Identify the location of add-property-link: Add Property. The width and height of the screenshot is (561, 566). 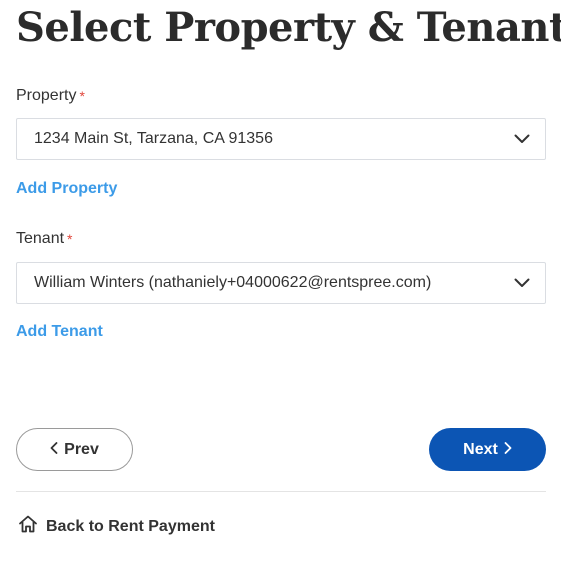
(66, 189).